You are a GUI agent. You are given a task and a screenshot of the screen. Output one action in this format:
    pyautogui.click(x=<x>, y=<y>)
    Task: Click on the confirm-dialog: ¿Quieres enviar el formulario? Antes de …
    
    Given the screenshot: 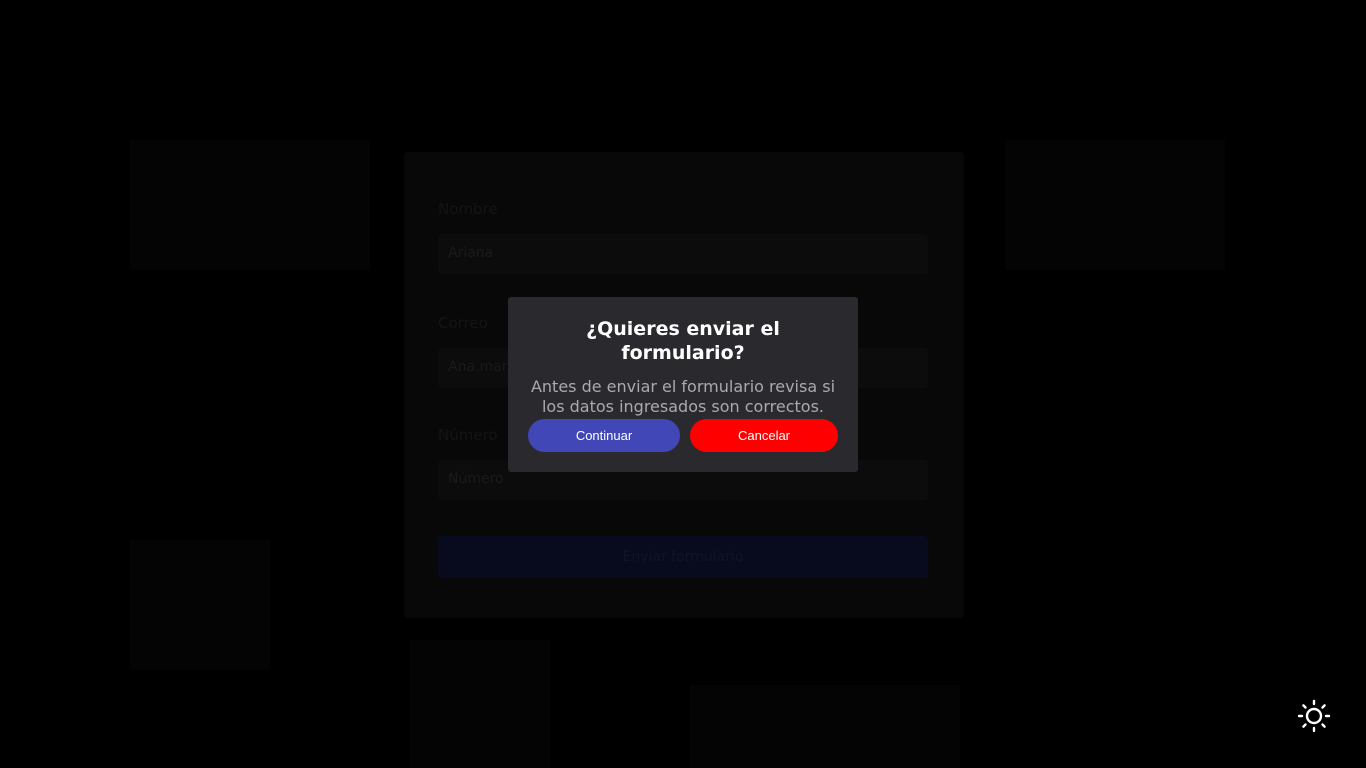 What is the action you would take?
    pyautogui.click(x=683, y=384)
    